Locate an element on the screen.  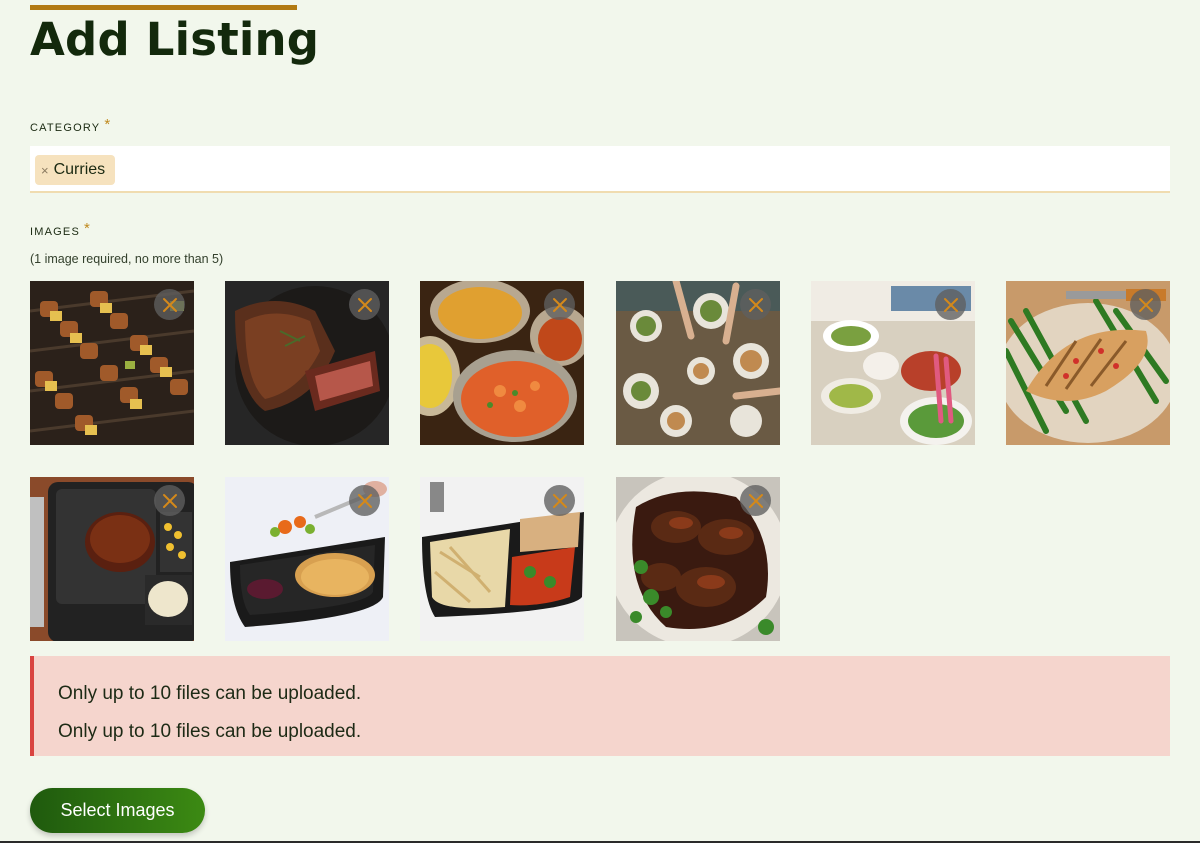
page-header: Add Listing is located at coordinates (174, 35).